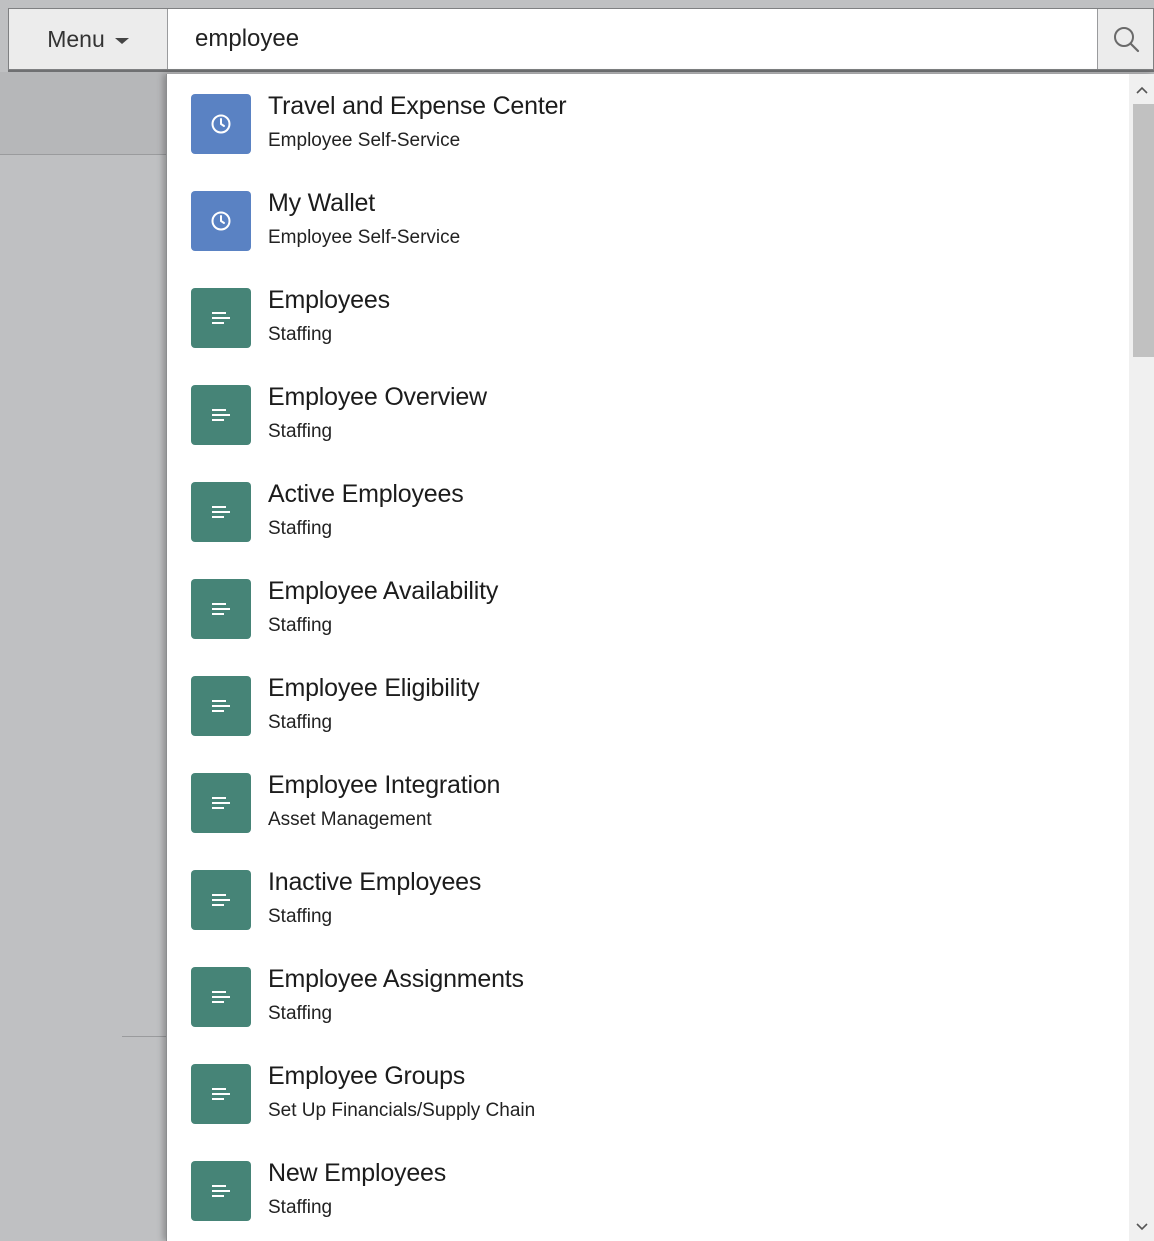 This screenshot has height=1241, width=1154. I want to click on search-button, so click(1125, 39).